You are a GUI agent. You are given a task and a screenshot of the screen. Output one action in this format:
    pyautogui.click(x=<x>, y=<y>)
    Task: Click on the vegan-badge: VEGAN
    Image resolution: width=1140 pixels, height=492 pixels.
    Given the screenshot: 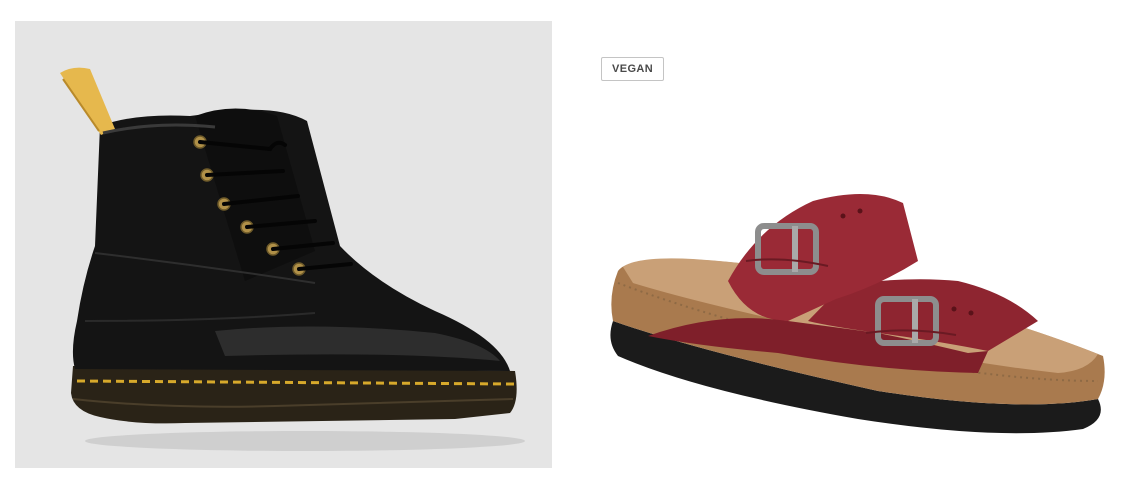 What is the action you would take?
    pyautogui.click(x=633, y=69)
    